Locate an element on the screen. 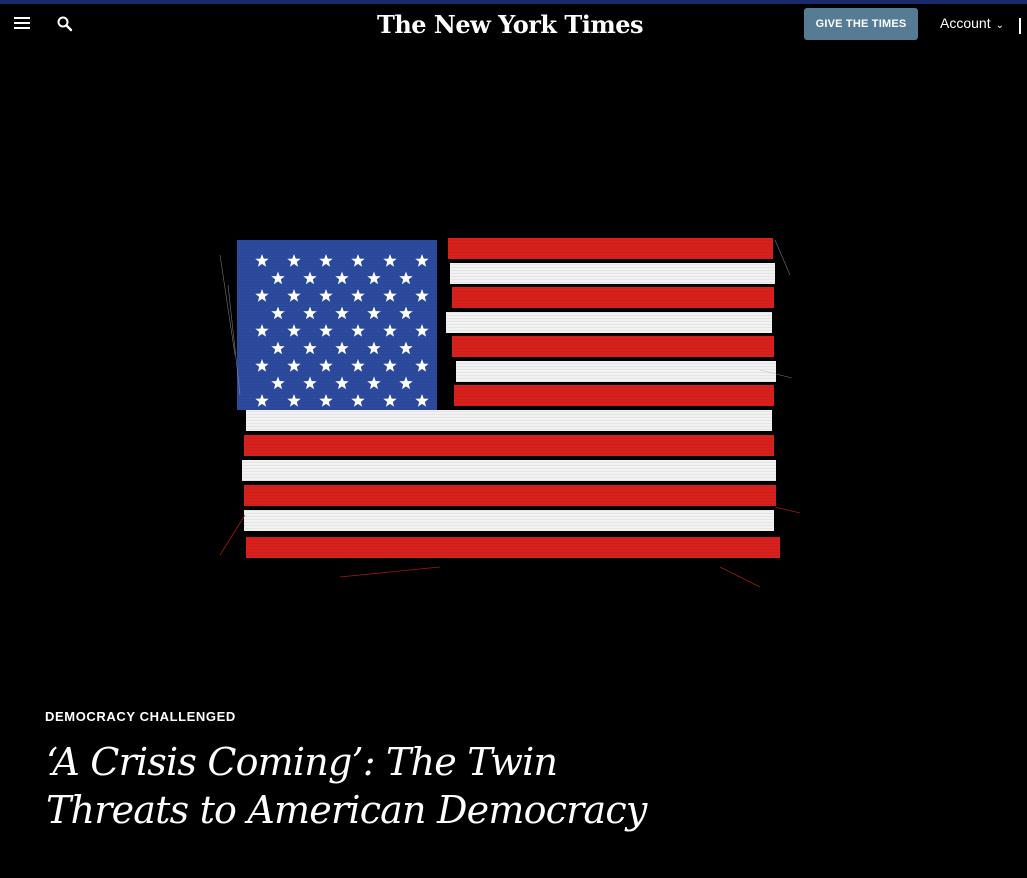 The image size is (1027, 878). scroll-indicator is located at coordinates (1020, 26).